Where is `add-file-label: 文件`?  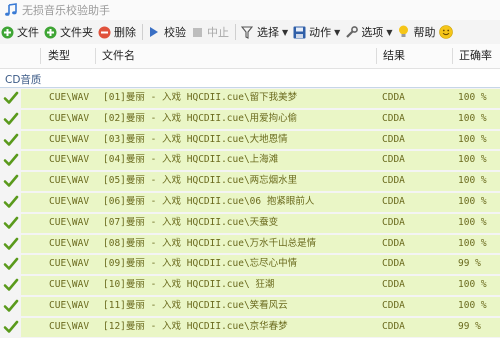 add-file-label: 文件 is located at coordinates (28, 32).